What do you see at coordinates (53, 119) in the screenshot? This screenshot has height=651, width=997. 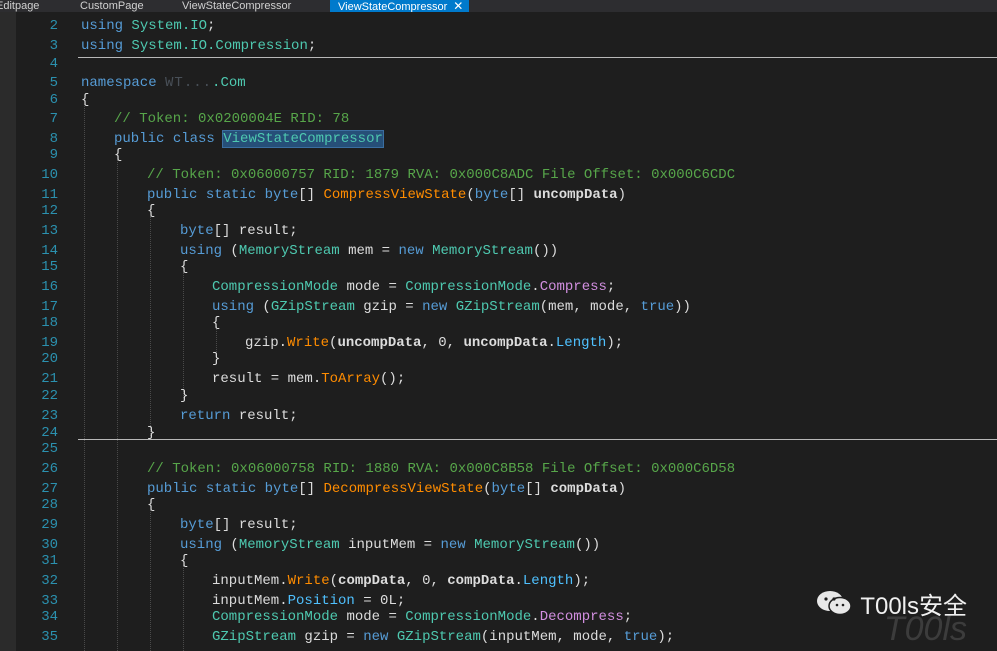 I see `line-number: 7` at bounding box center [53, 119].